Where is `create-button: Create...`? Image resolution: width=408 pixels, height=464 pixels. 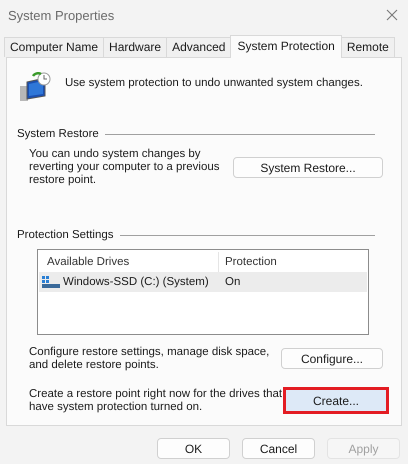
create-button: Create... is located at coordinates (336, 400).